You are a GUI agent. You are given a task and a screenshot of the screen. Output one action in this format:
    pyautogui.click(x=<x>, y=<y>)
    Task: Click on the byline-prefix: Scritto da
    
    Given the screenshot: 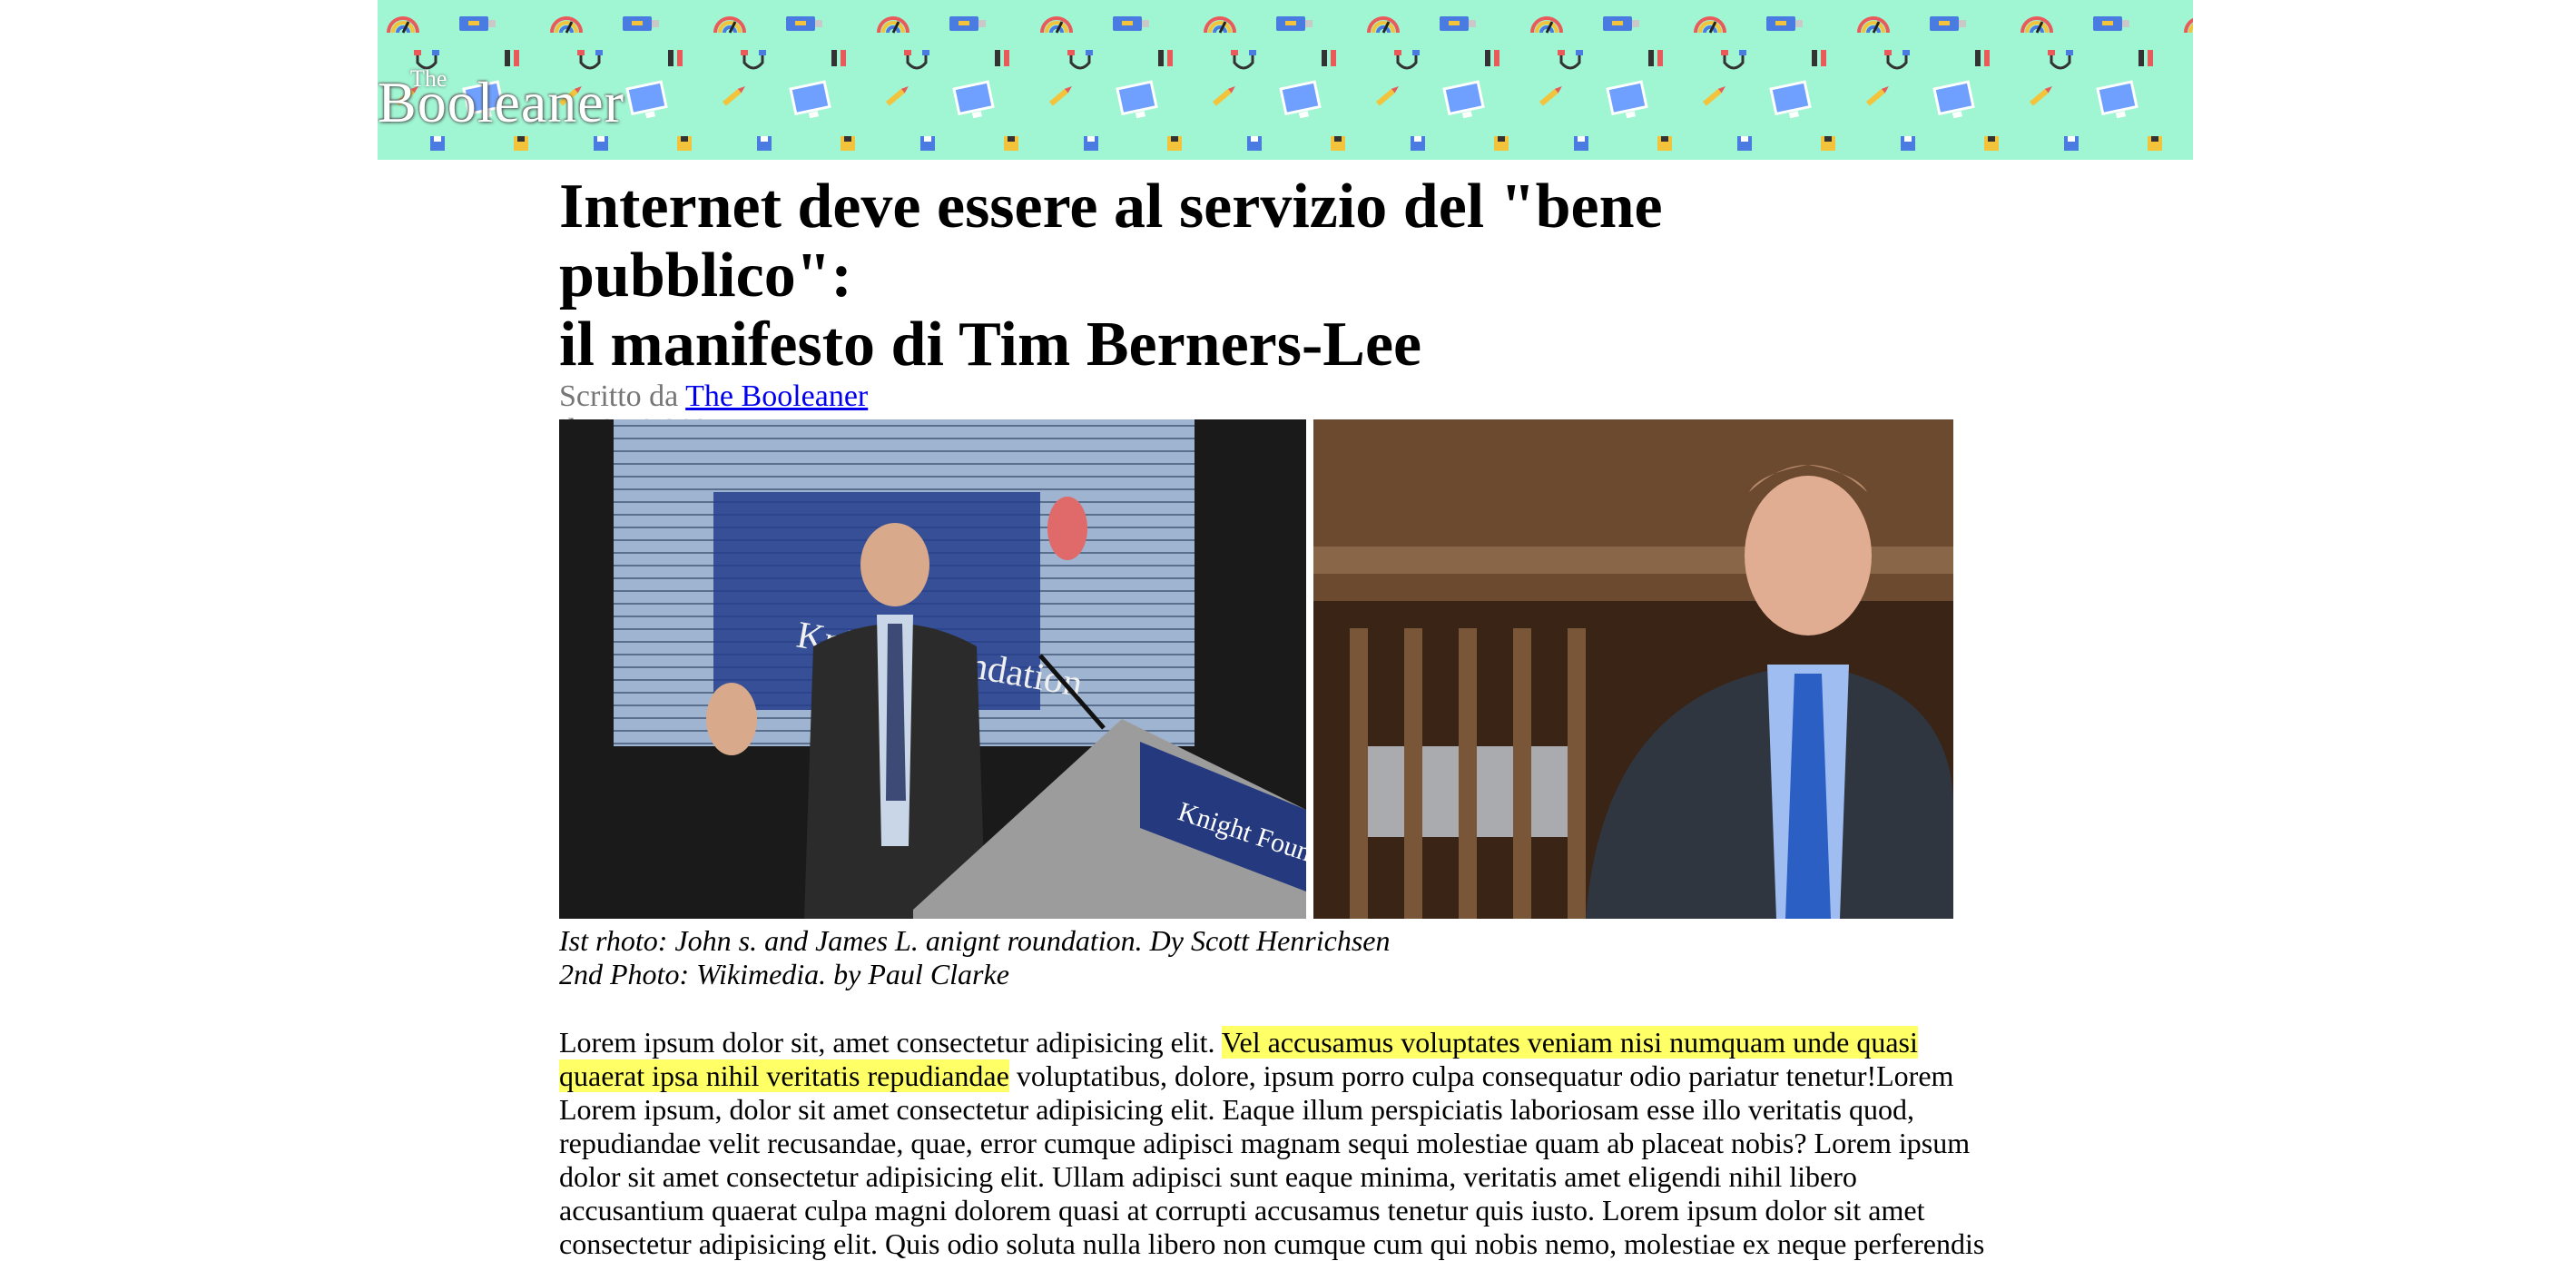 What is the action you would take?
    pyautogui.click(x=619, y=396)
    